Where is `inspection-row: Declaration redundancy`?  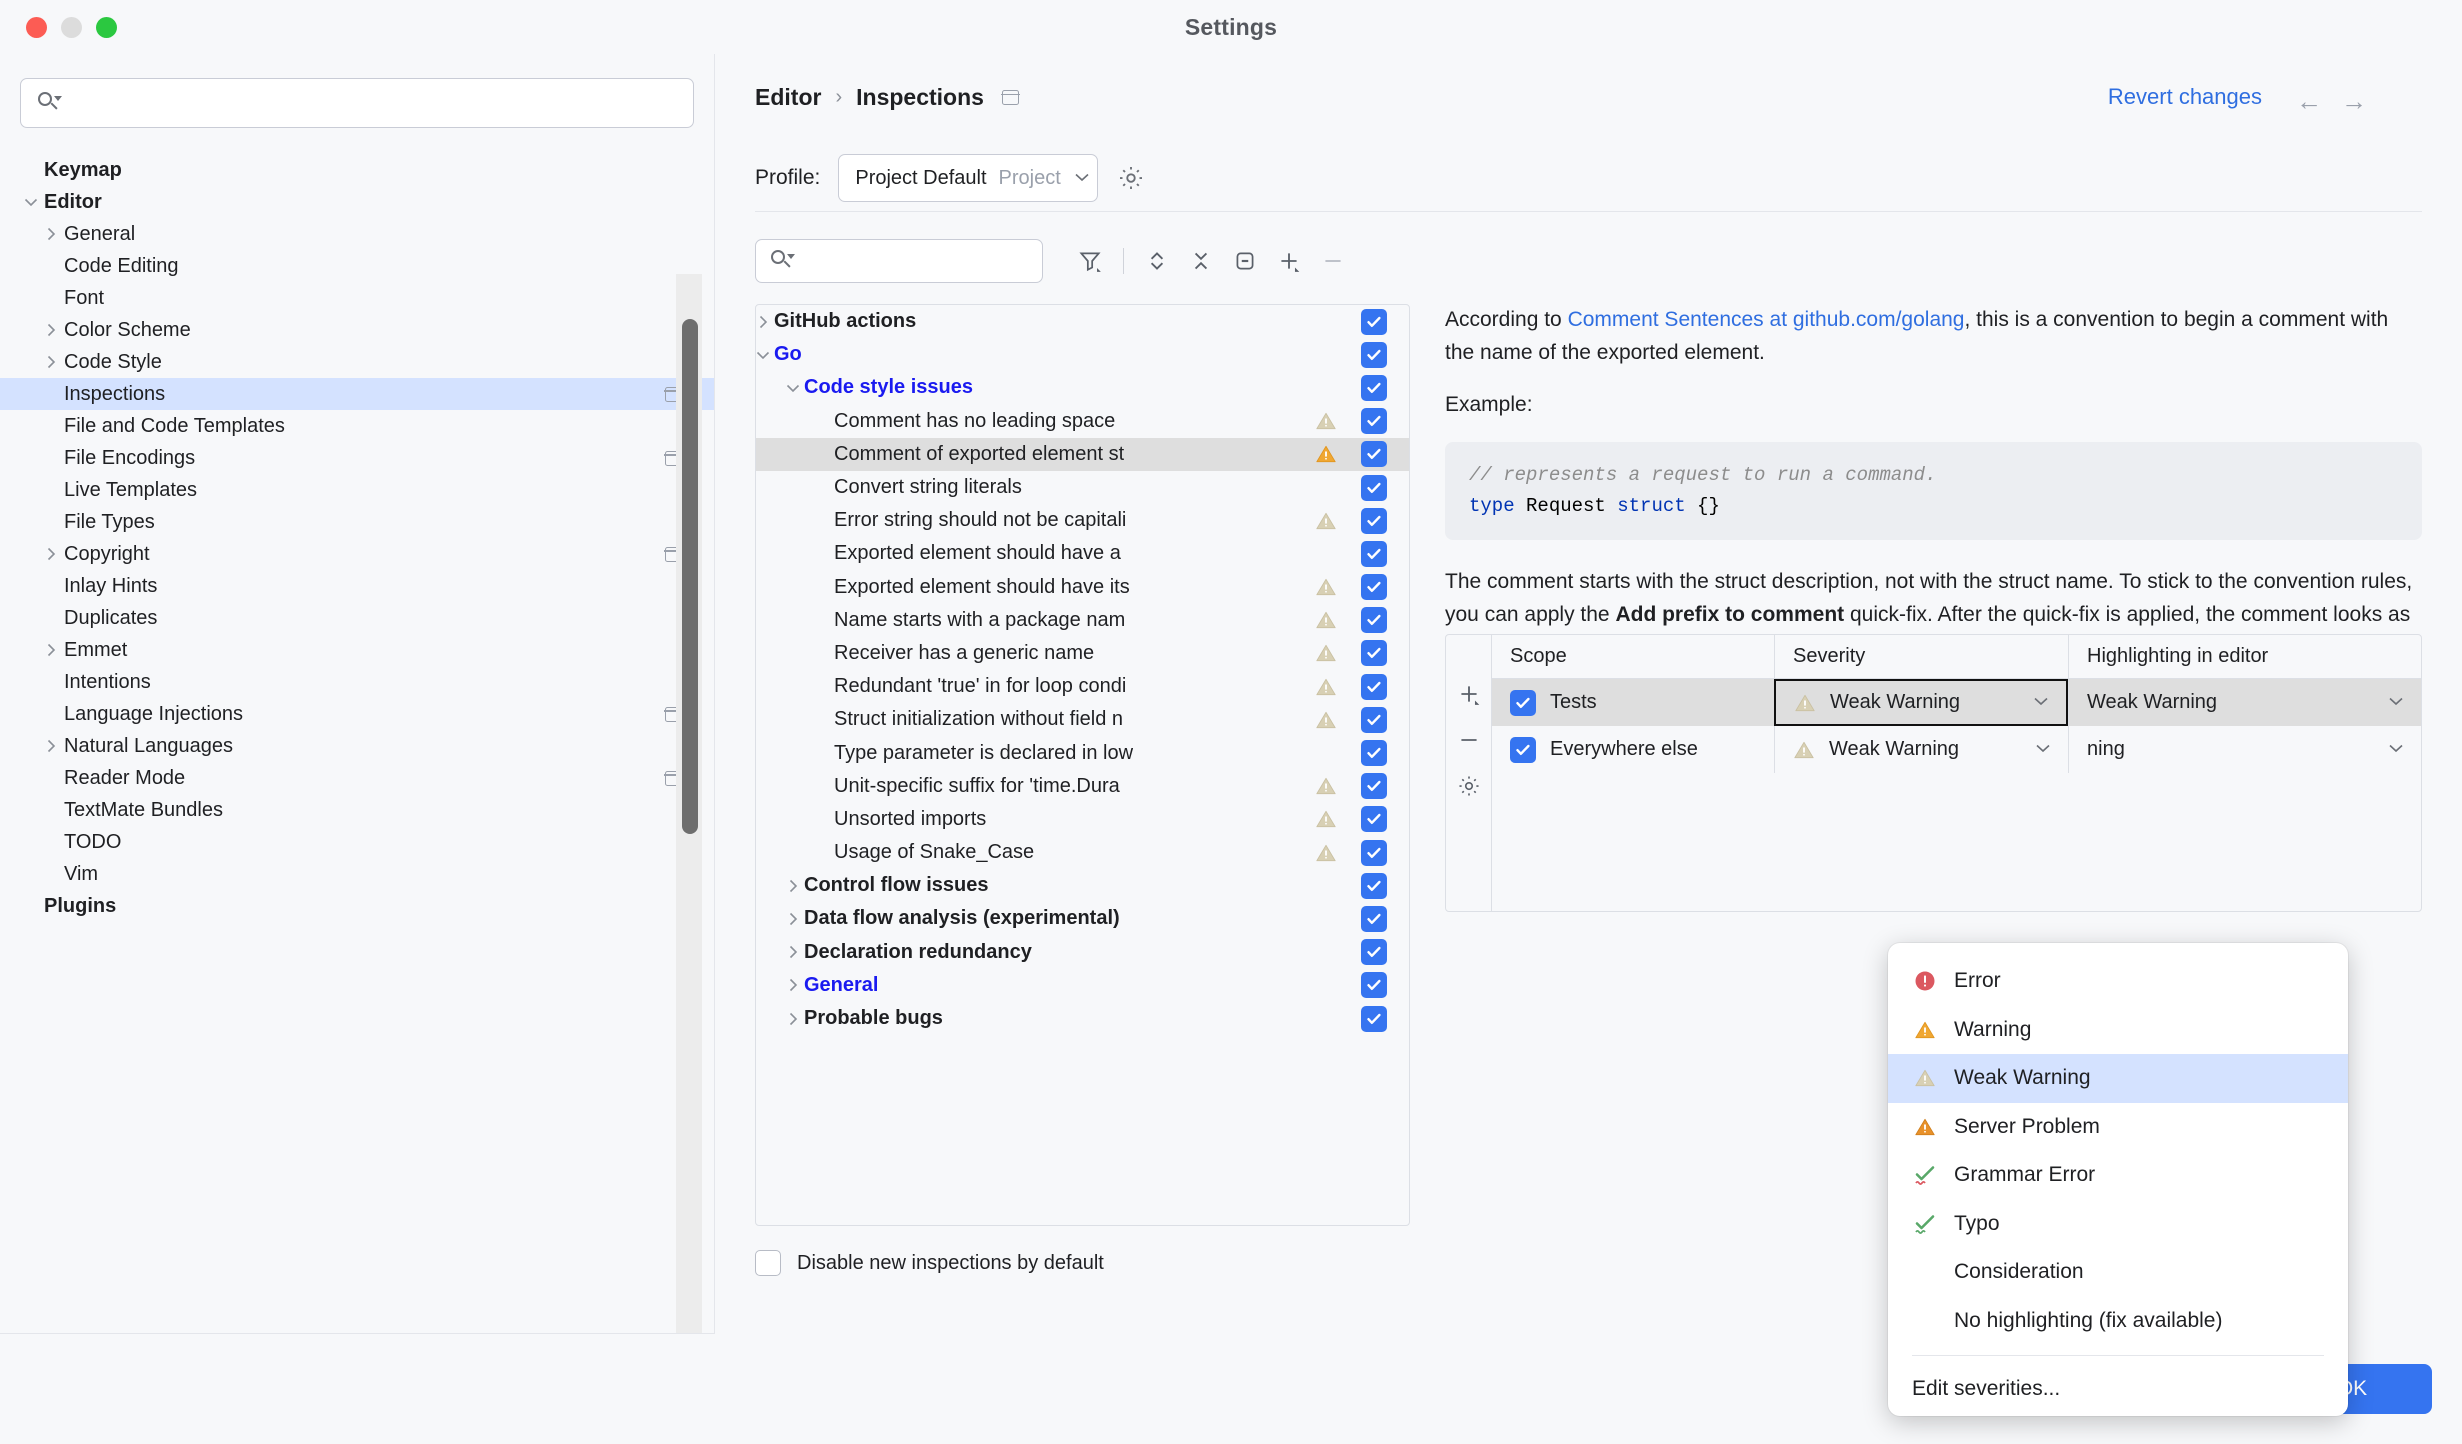
inspection-row: Declaration redundancy is located at coordinates (1082, 952).